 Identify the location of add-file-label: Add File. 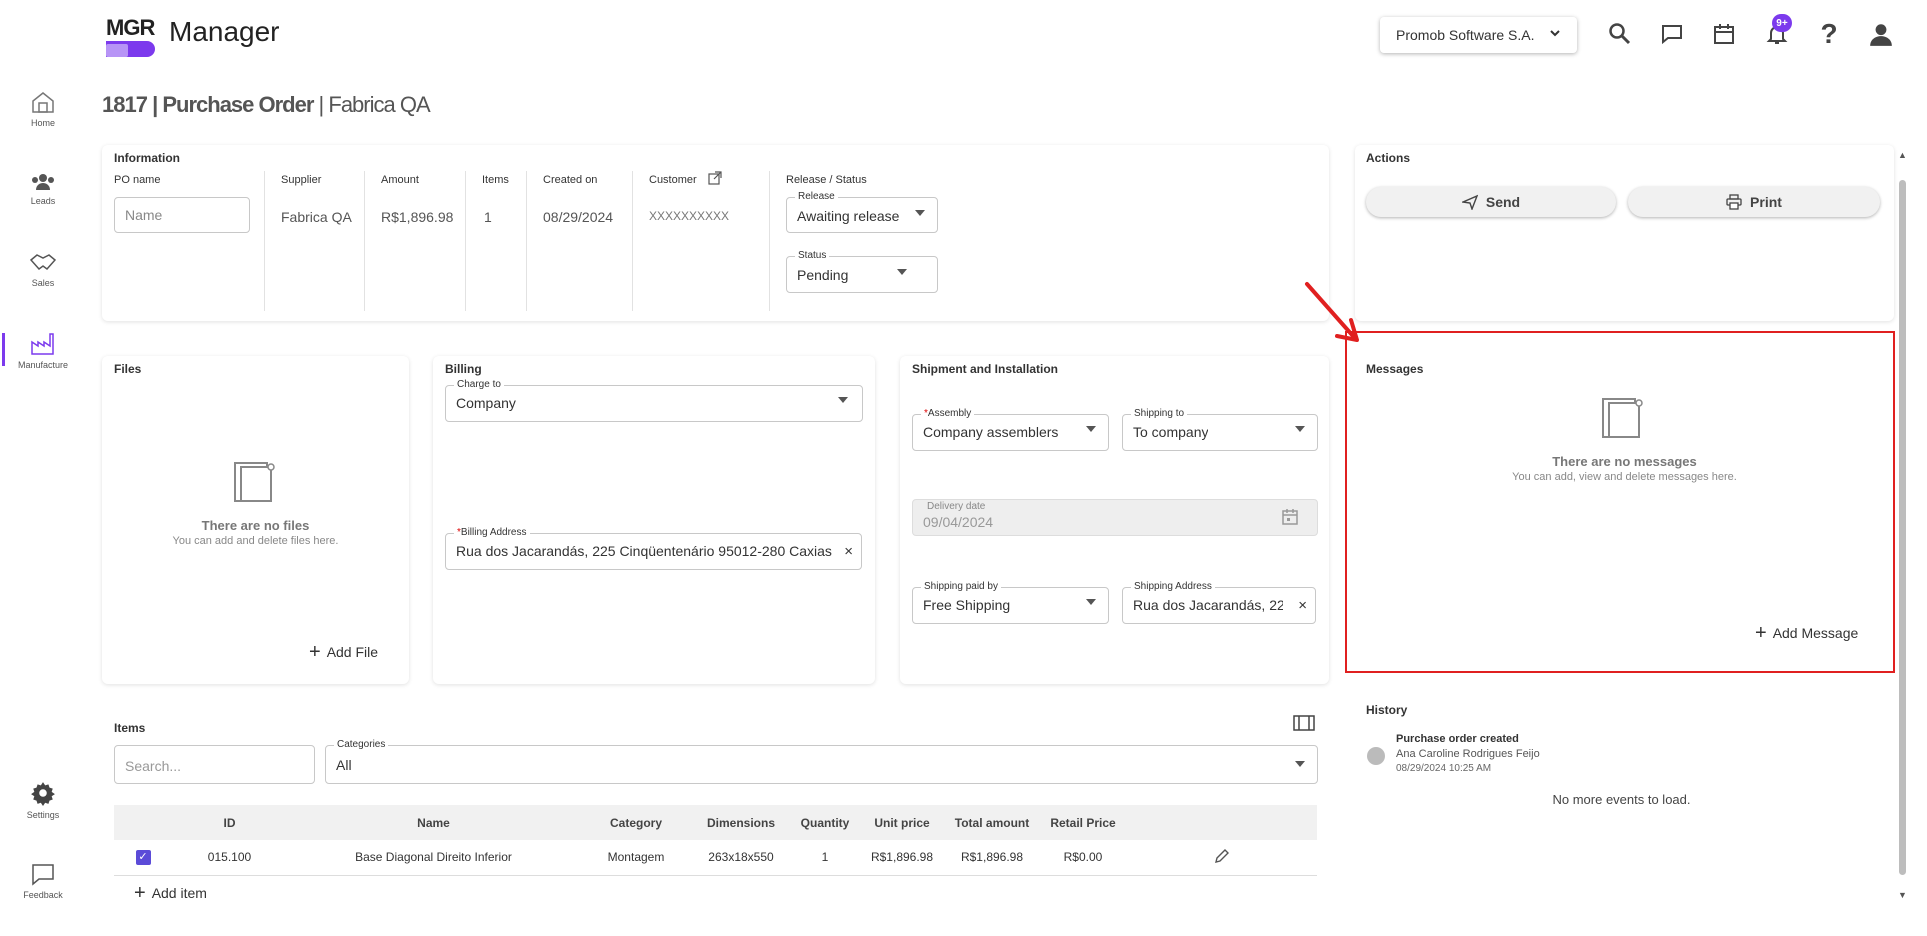
(352, 652).